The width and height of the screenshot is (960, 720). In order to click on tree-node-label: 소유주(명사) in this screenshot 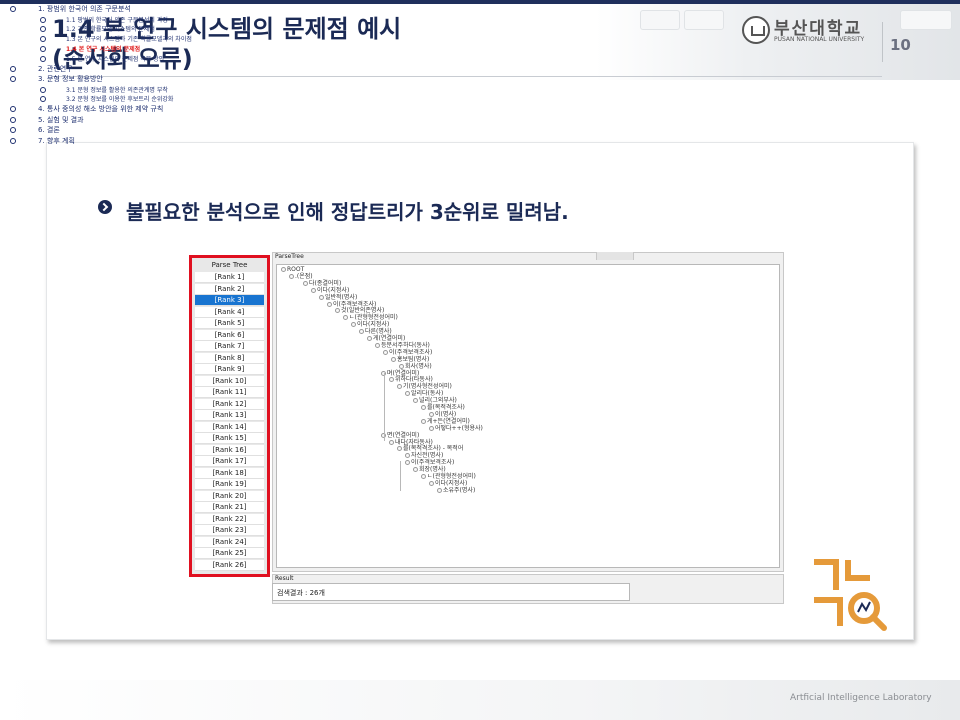, I will do `click(459, 490)`.